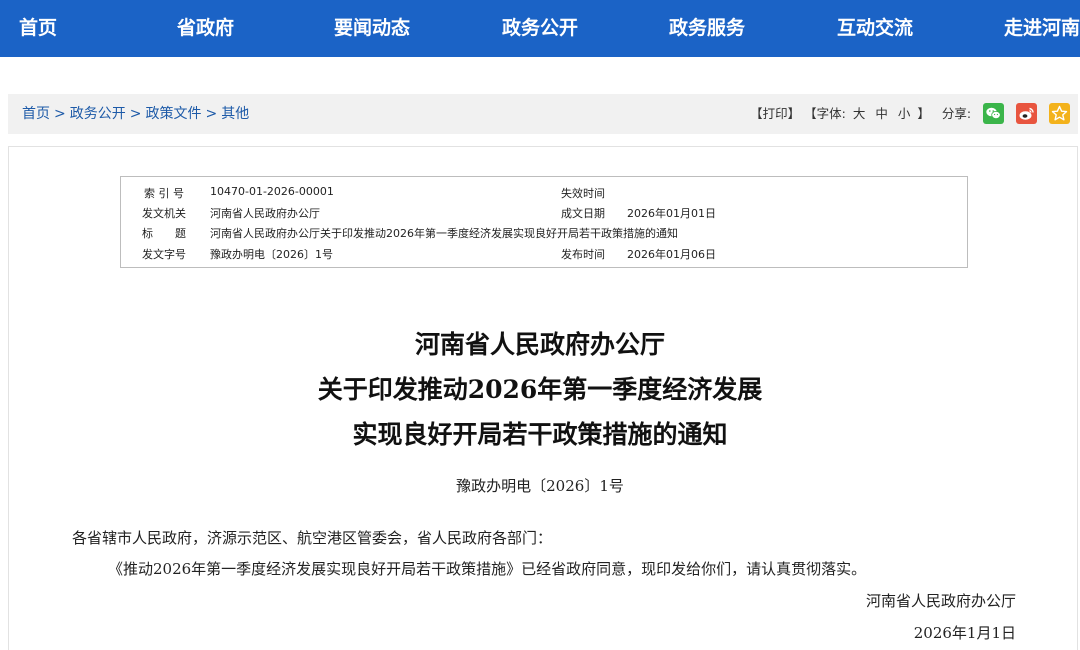 This screenshot has height=650, width=1080. Describe the element at coordinates (775, 113) in the screenshot. I see `print-button: 【打印】` at that location.